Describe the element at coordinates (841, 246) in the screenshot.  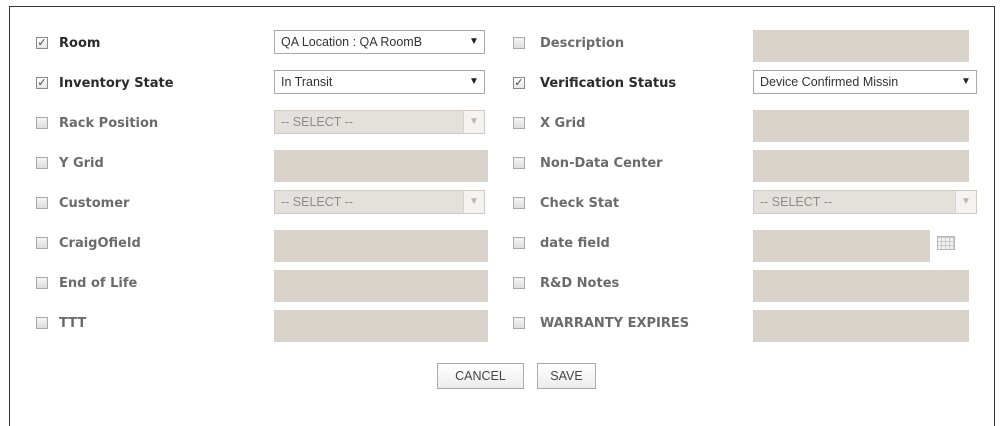
I see `date-field-input` at that location.